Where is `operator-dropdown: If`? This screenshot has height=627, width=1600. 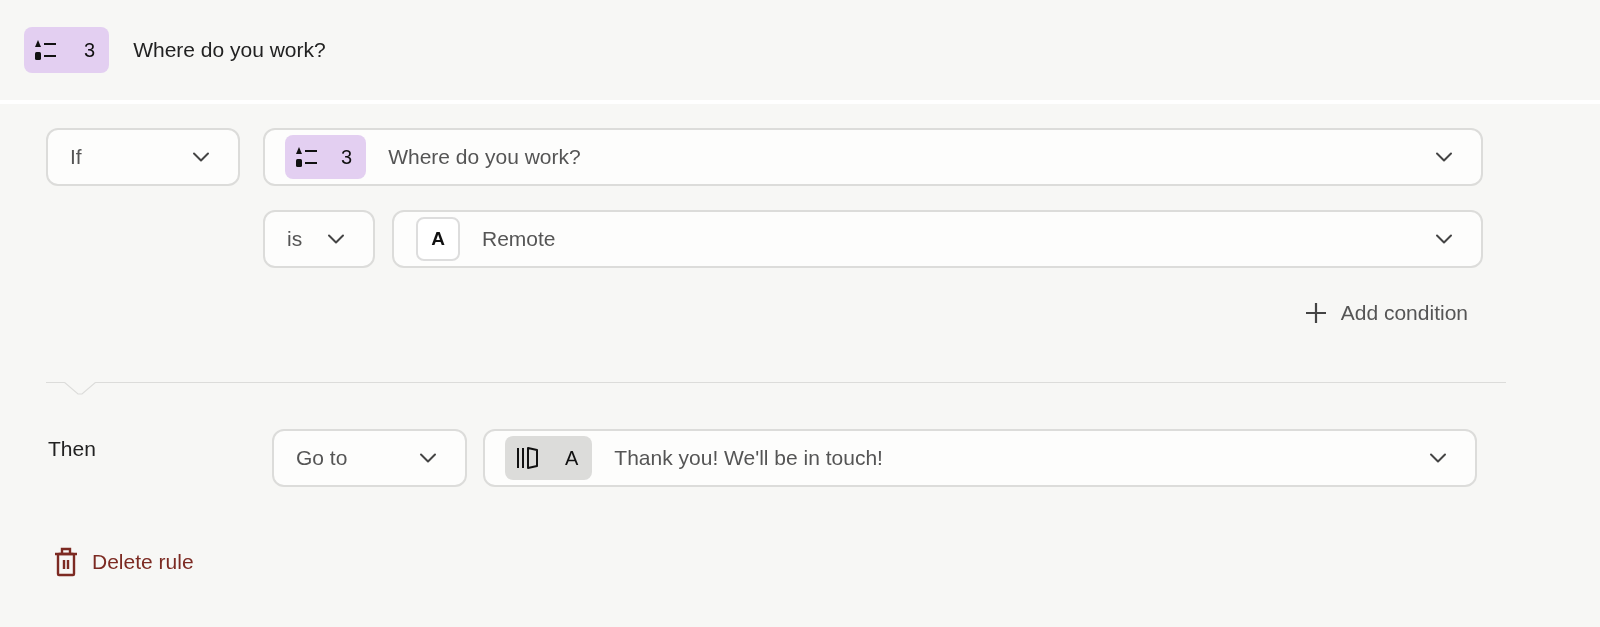 operator-dropdown: If is located at coordinates (143, 157).